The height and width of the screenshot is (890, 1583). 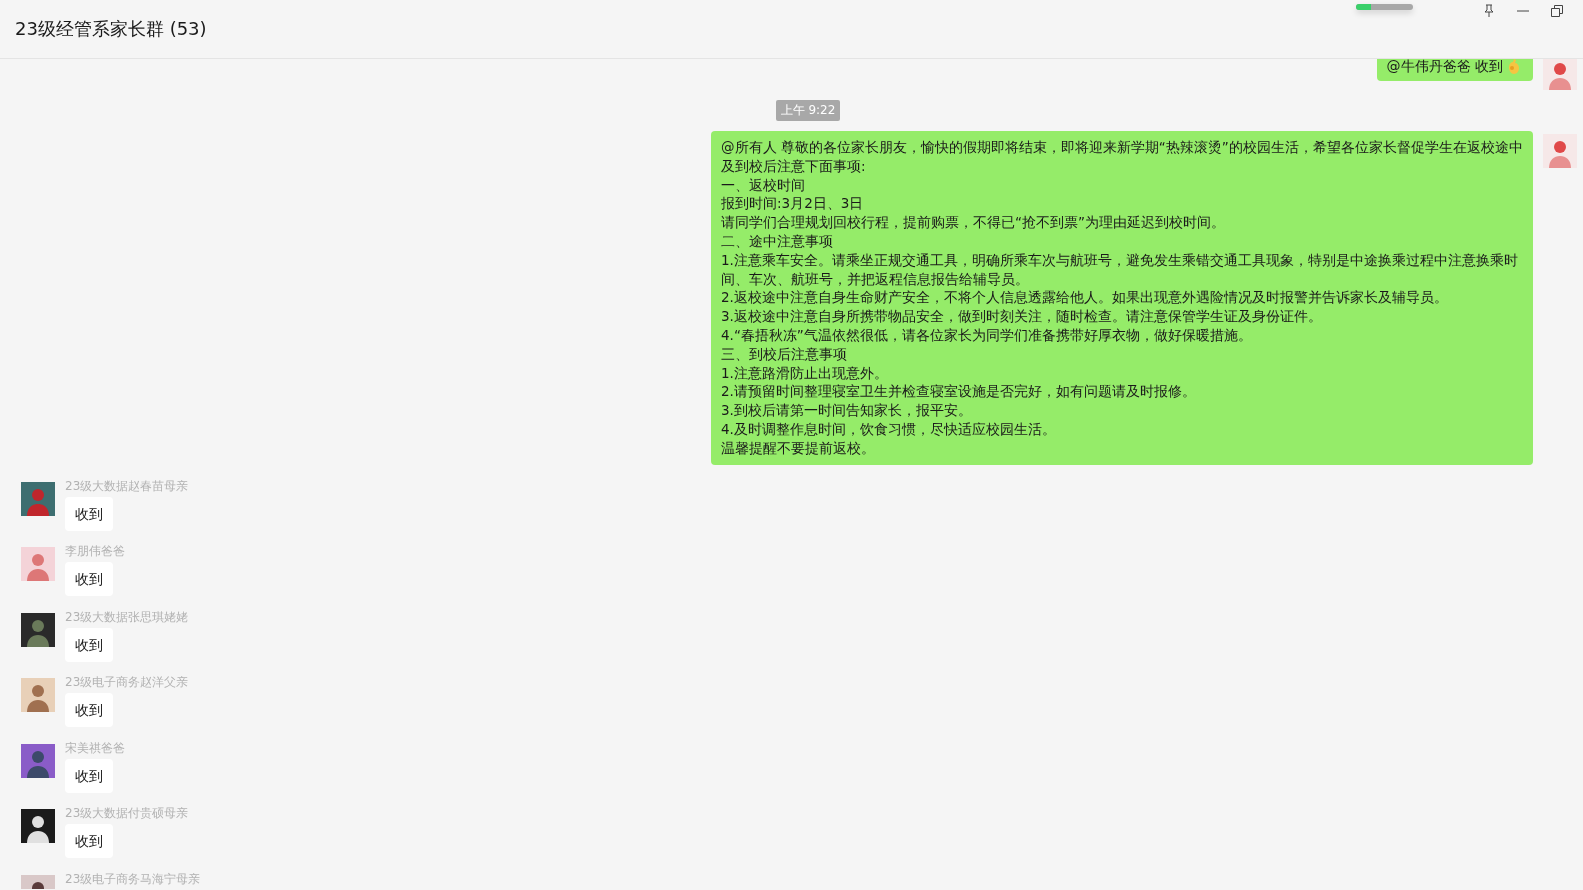 I want to click on message-line: 4.及时调整作息时间，饮食习惯，尽快适应校园生活。, so click(x=888, y=429).